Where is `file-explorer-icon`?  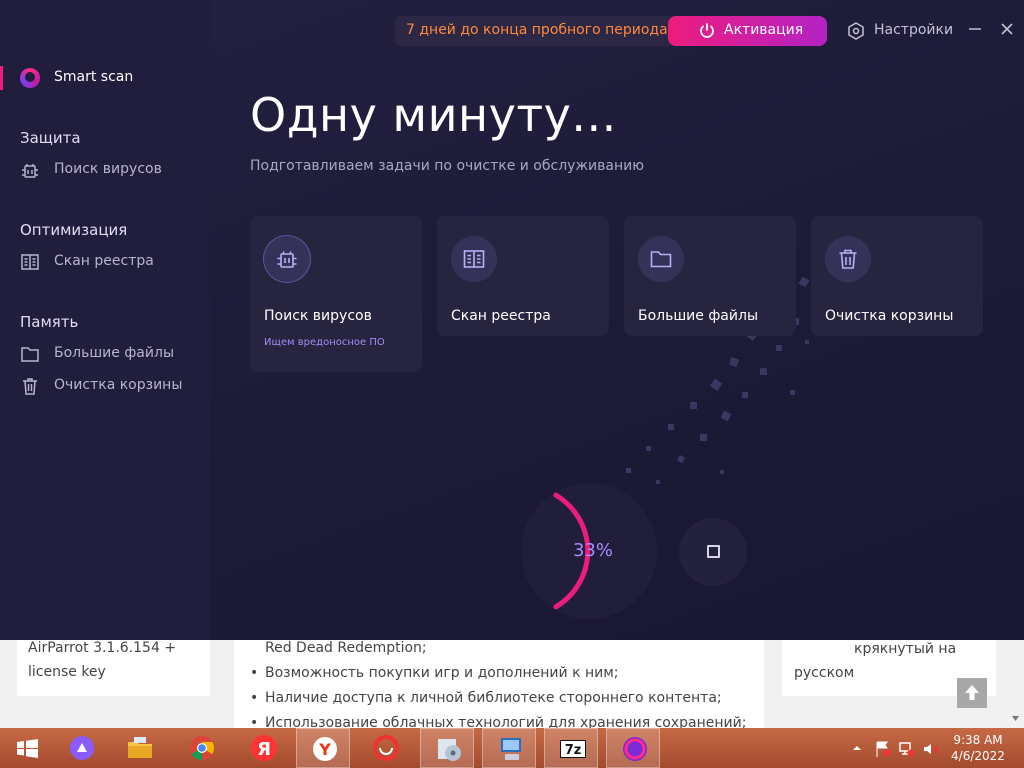
file-explorer-icon is located at coordinates (140, 747).